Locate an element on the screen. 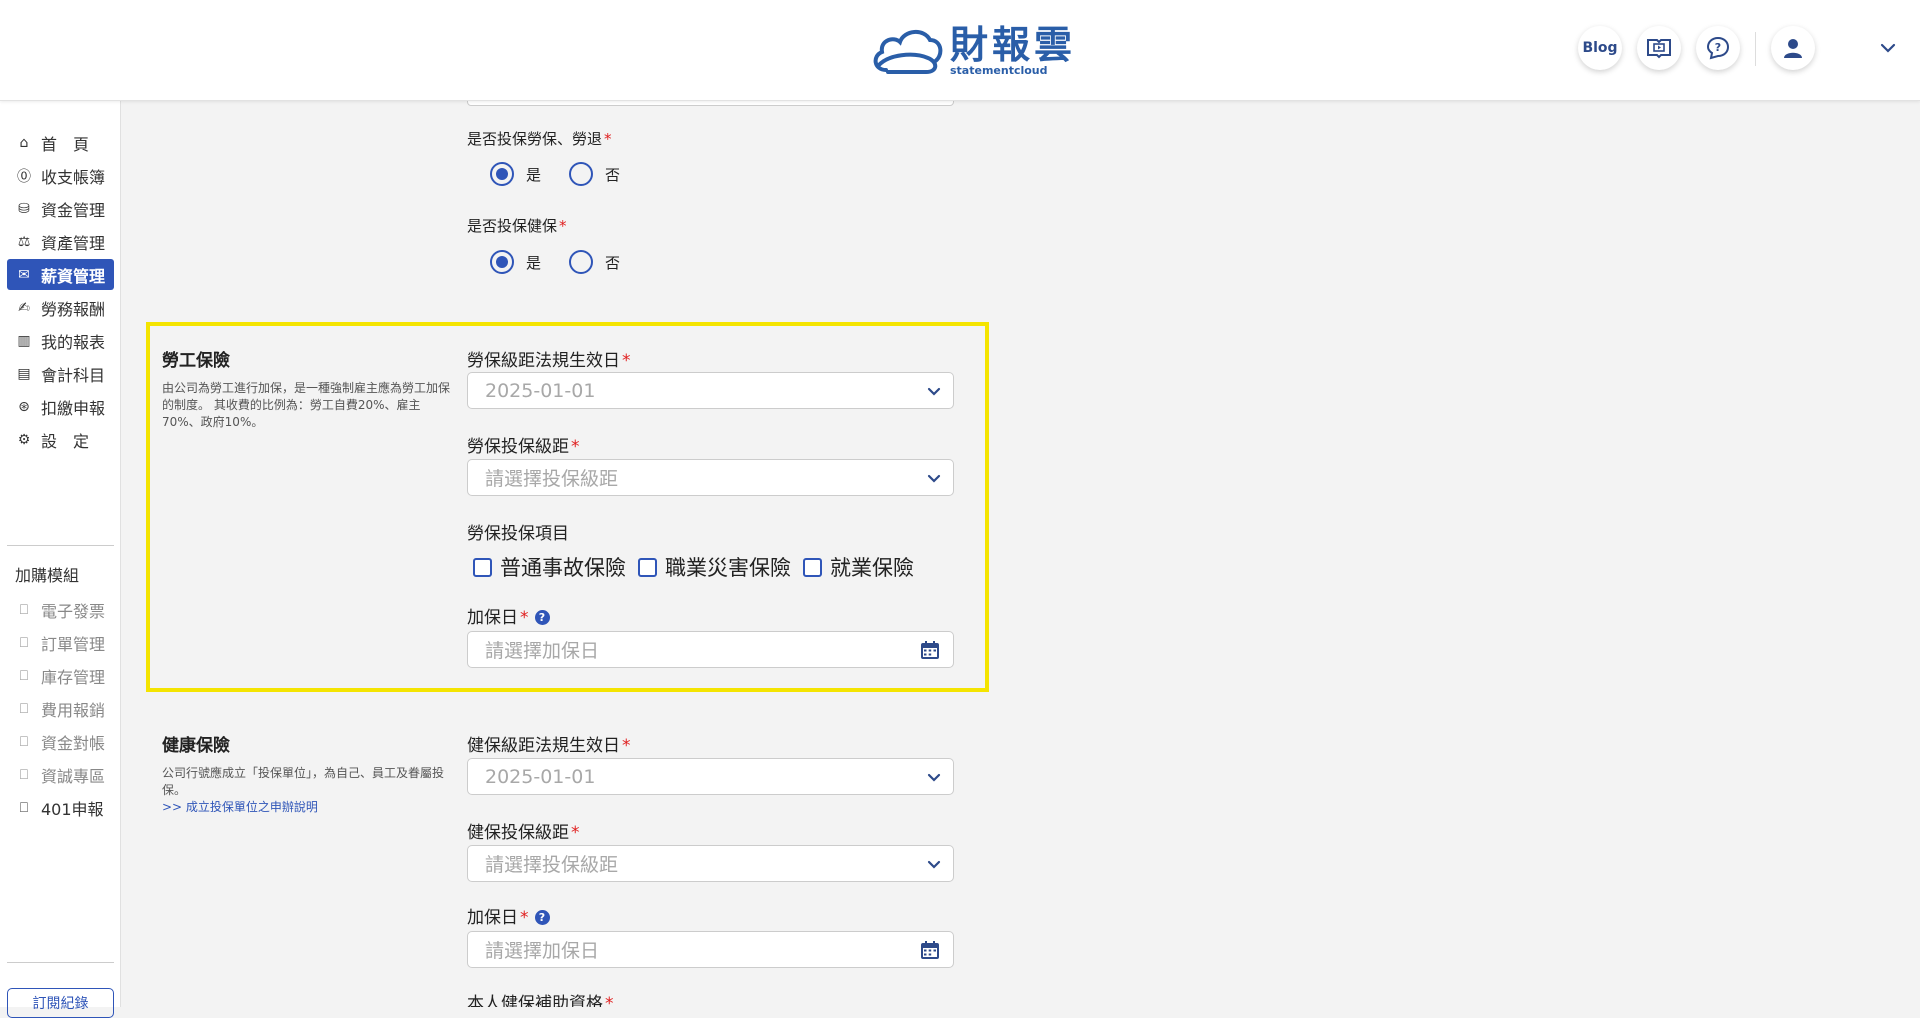 Image resolution: width=1920 pixels, height=1018 pixels. health-question-text: 是否投保健保 is located at coordinates (512, 226).